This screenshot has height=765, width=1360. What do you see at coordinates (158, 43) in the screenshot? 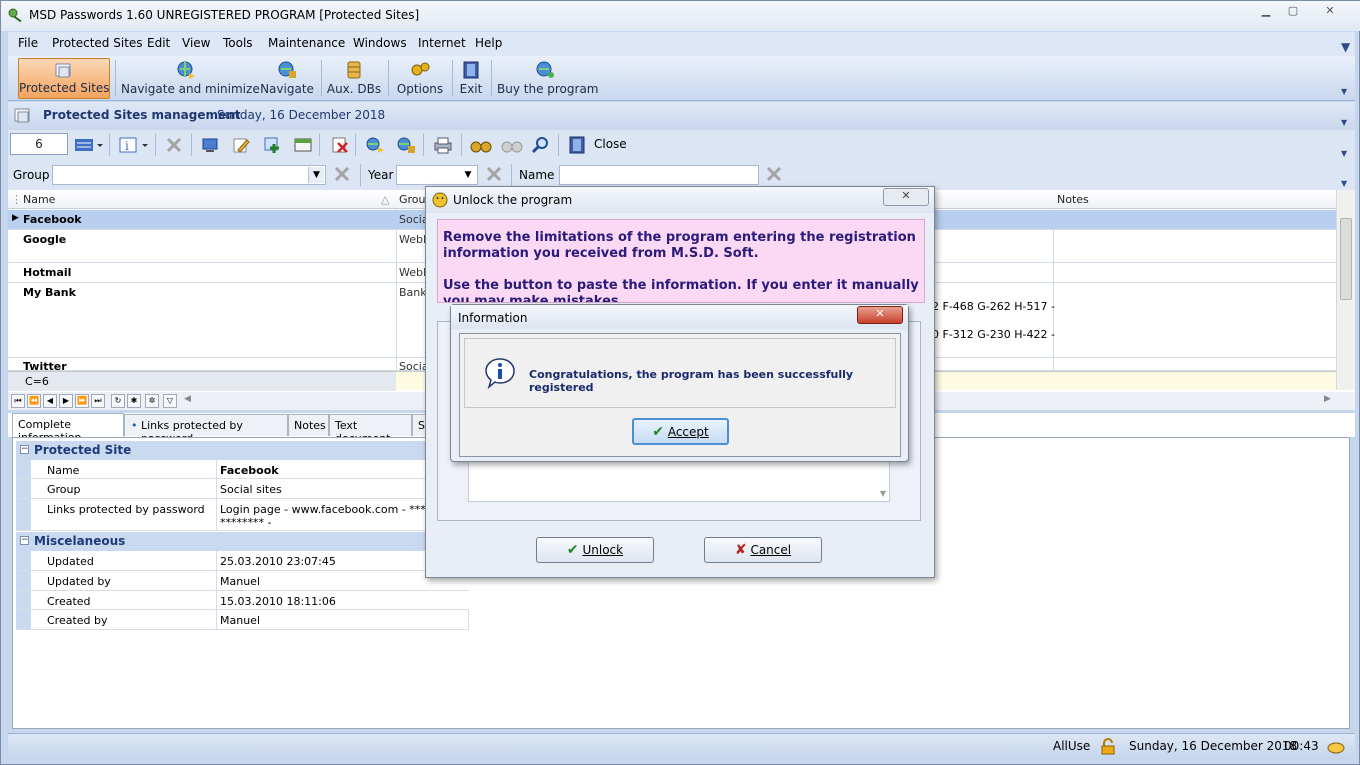
I see `menu-edit: Edit` at bounding box center [158, 43].